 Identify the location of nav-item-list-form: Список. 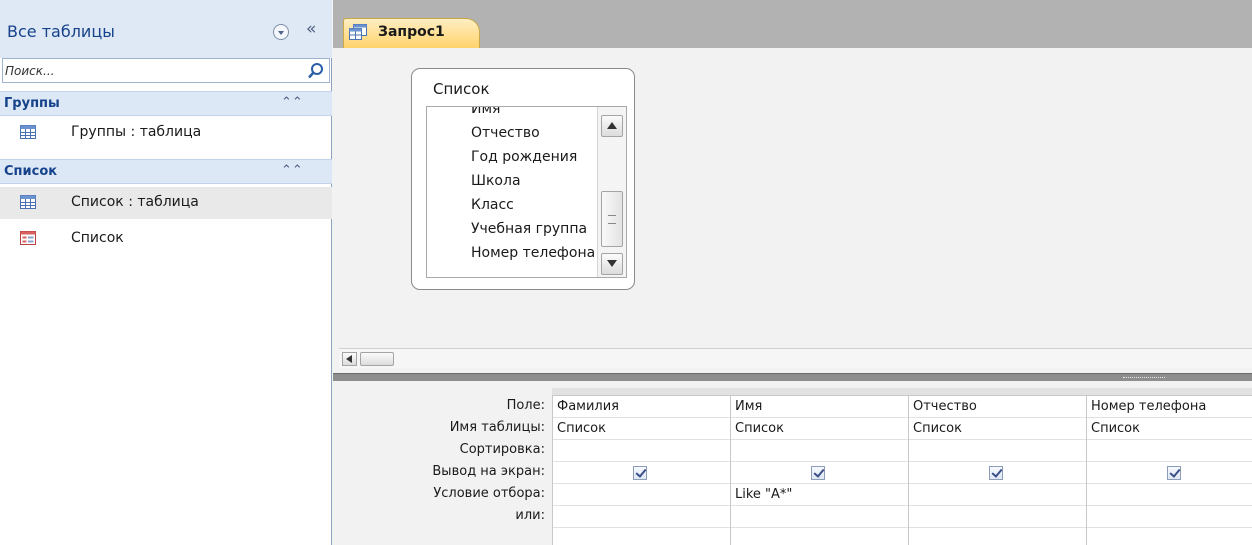
(166, 239).